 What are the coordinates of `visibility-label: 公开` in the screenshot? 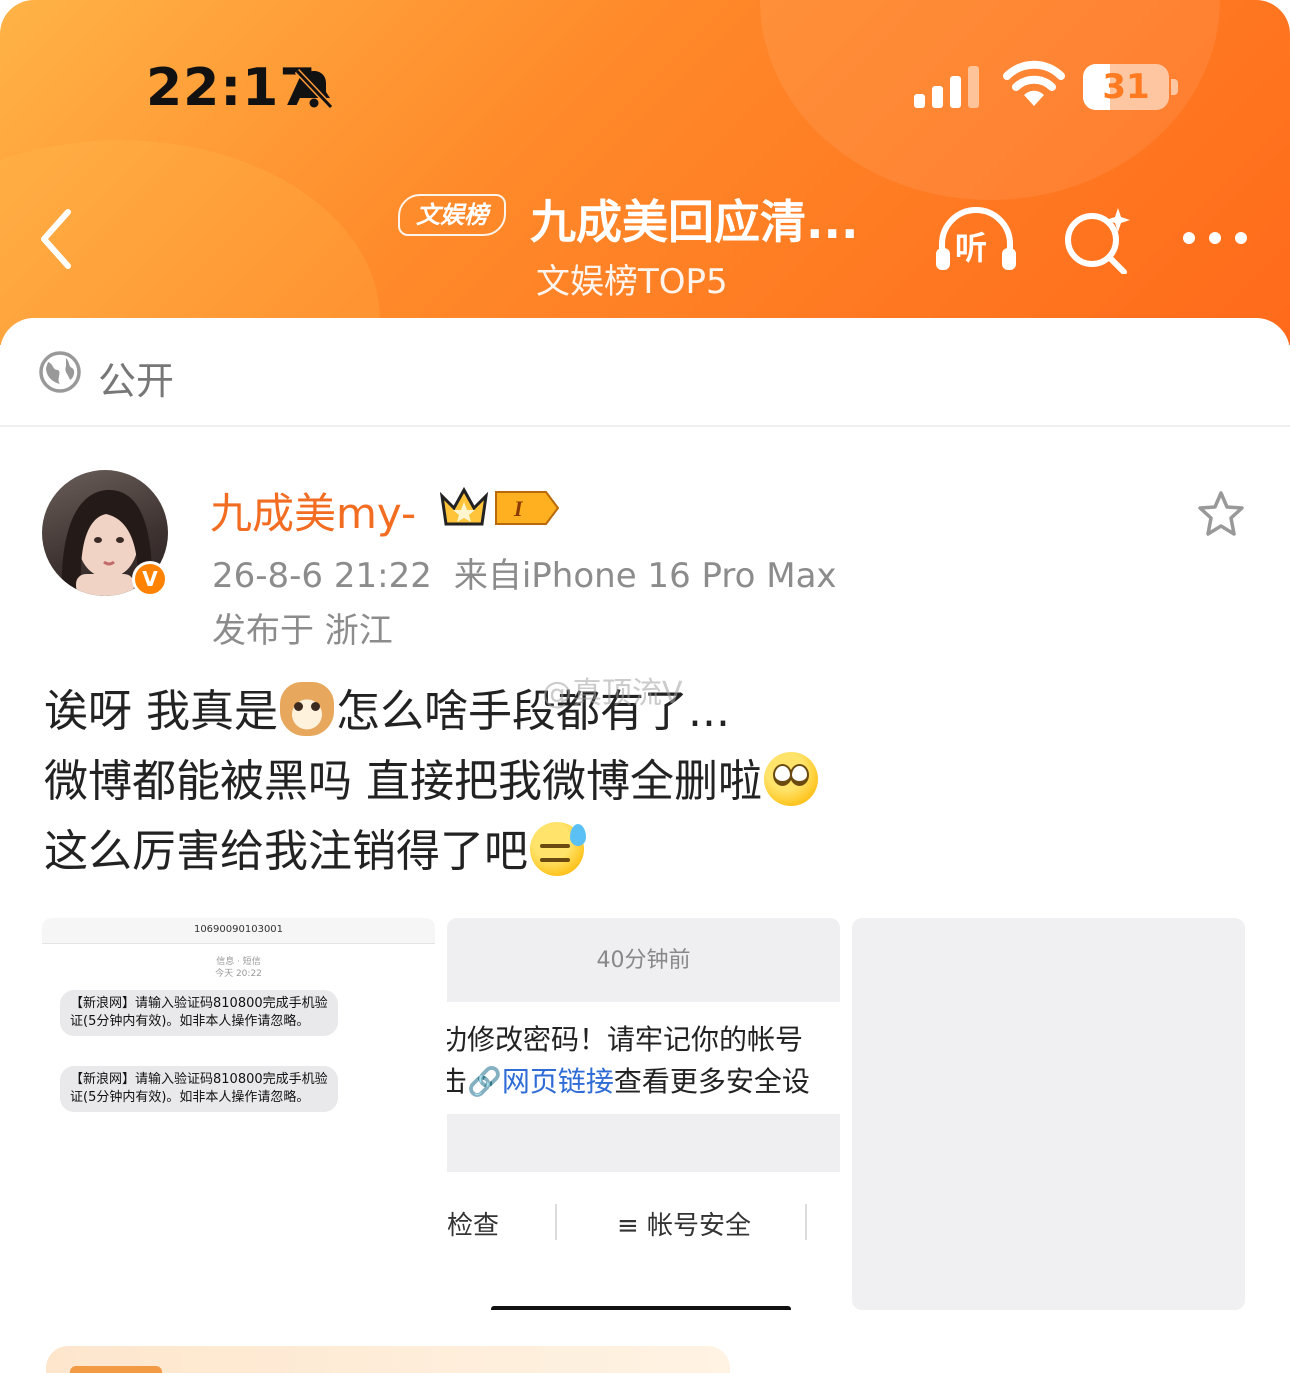 It's located at (136, 381).